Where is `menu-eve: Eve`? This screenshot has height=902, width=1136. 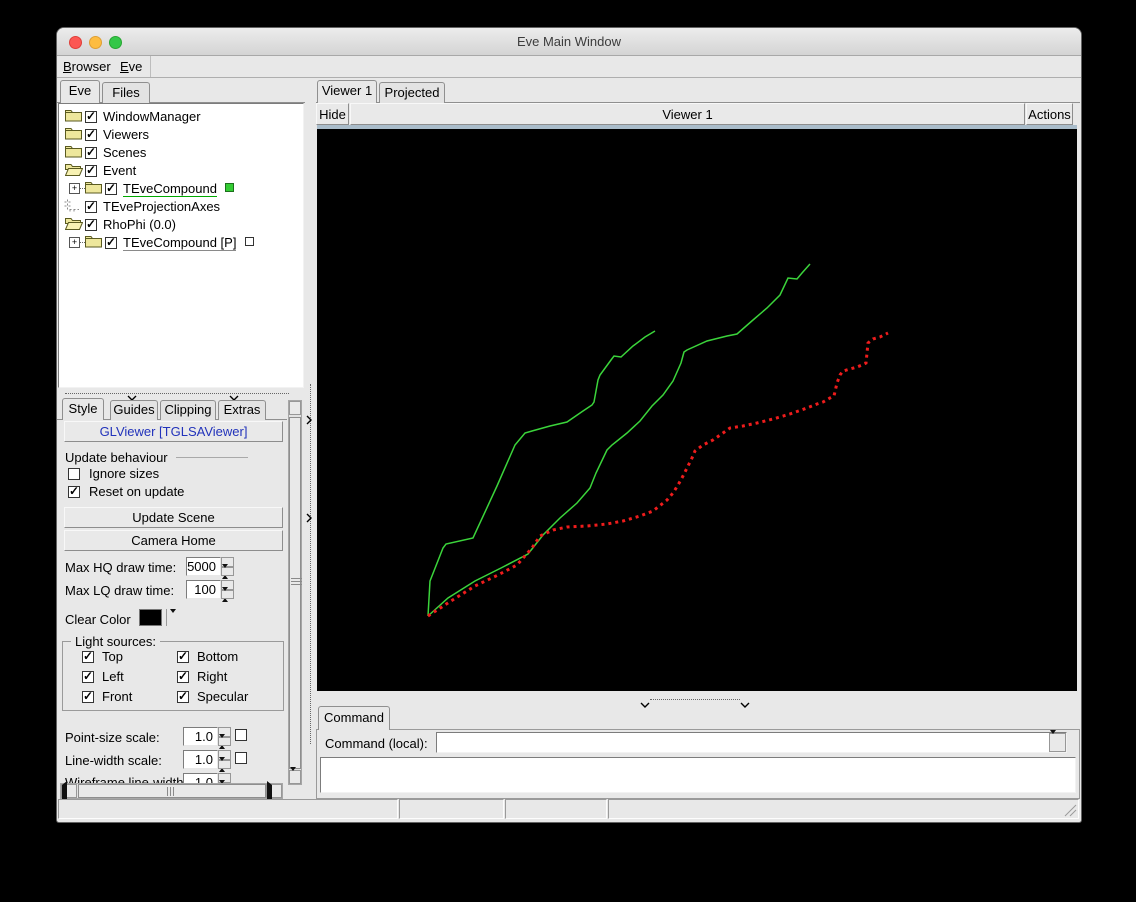 menu-eve: Eve is located at coordinates (131, 67).